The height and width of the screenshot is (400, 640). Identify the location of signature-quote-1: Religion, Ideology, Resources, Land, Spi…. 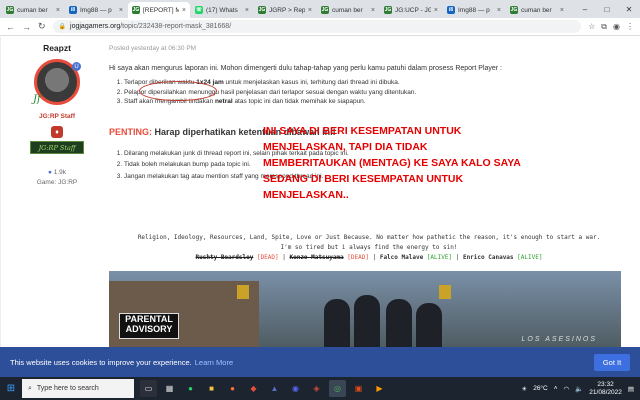
(369, 237).